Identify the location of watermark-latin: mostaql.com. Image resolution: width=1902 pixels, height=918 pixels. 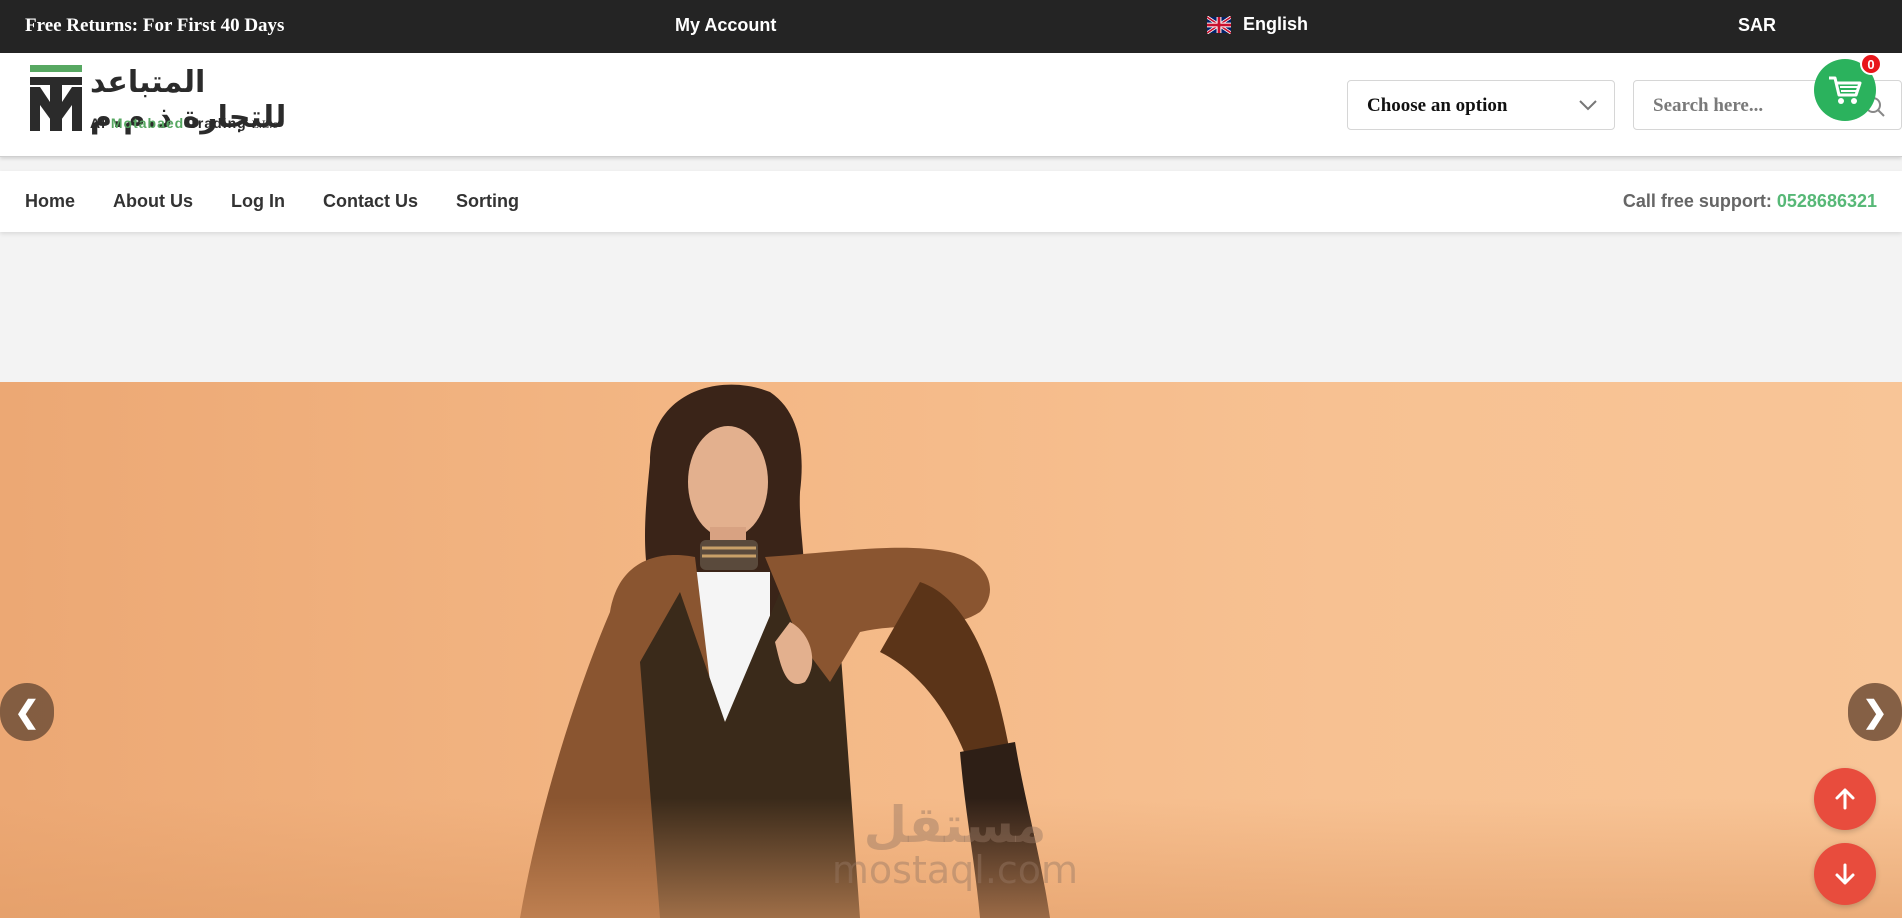
(955, 870).